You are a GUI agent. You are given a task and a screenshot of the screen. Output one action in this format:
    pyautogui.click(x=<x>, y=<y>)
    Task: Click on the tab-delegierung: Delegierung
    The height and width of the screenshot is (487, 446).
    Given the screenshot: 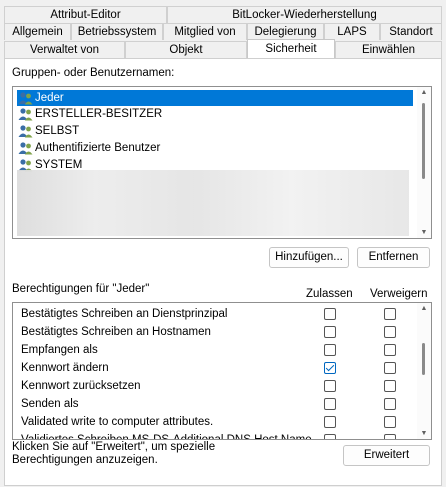 What is the action you would take?
    pyautogui.click(x=285, y=31)
    